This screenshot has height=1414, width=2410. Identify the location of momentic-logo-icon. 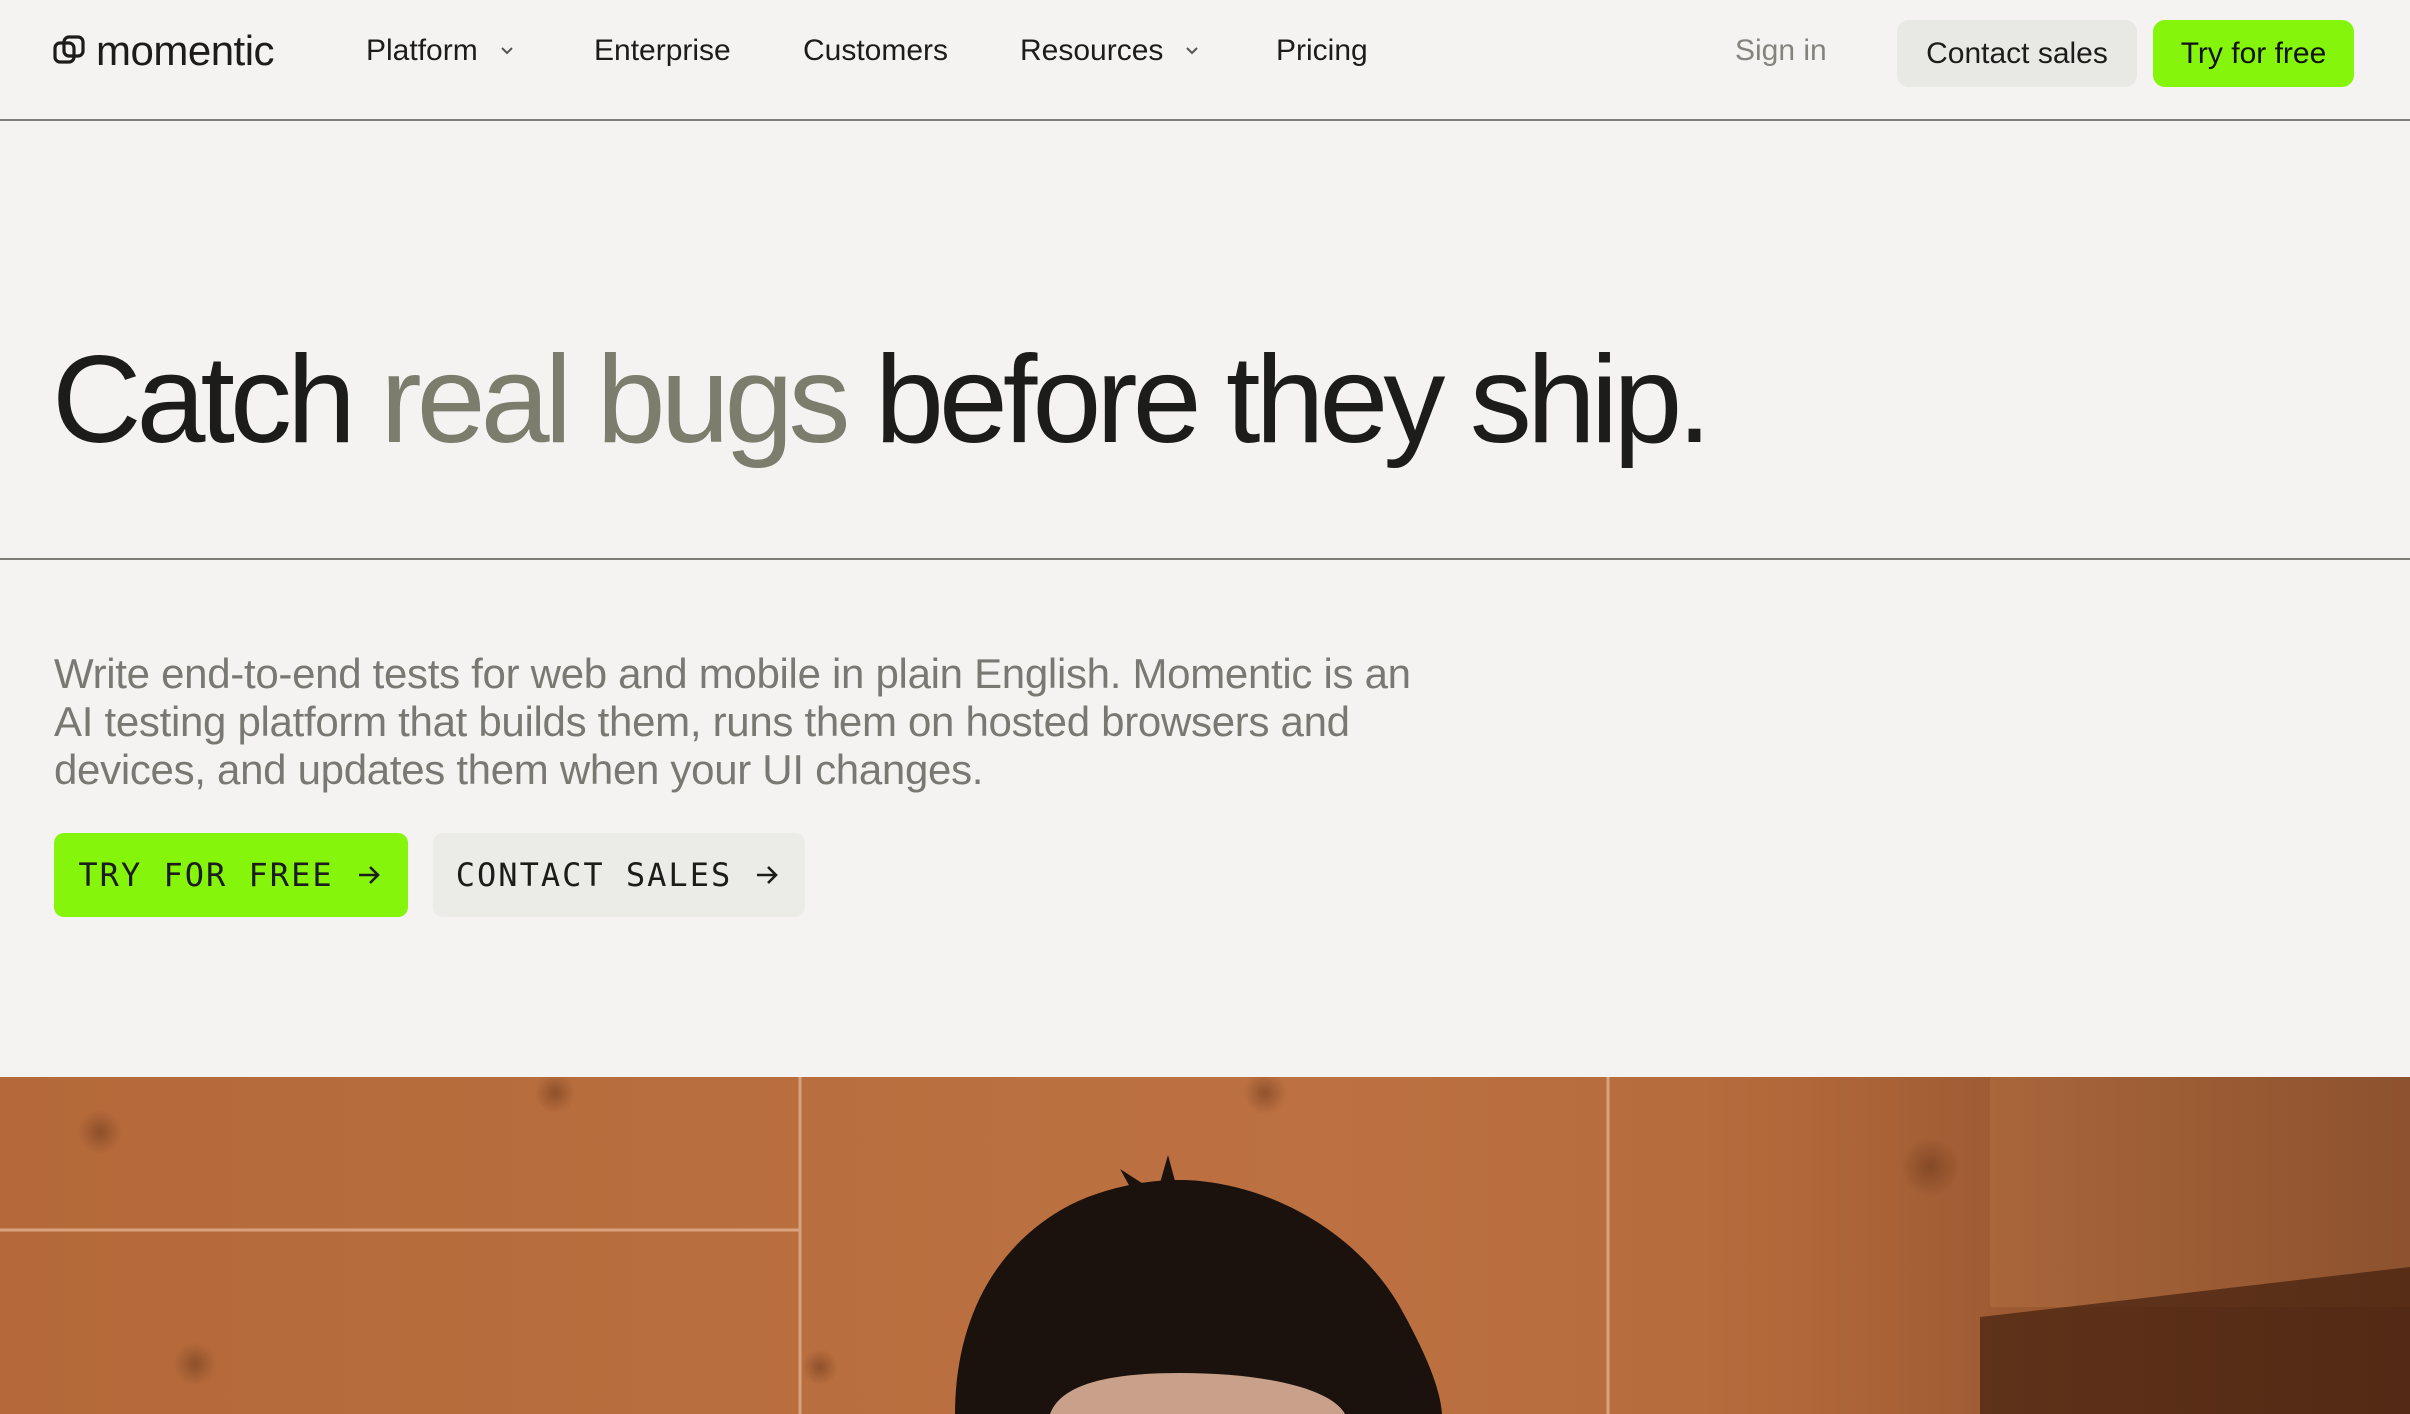
(69, 49).